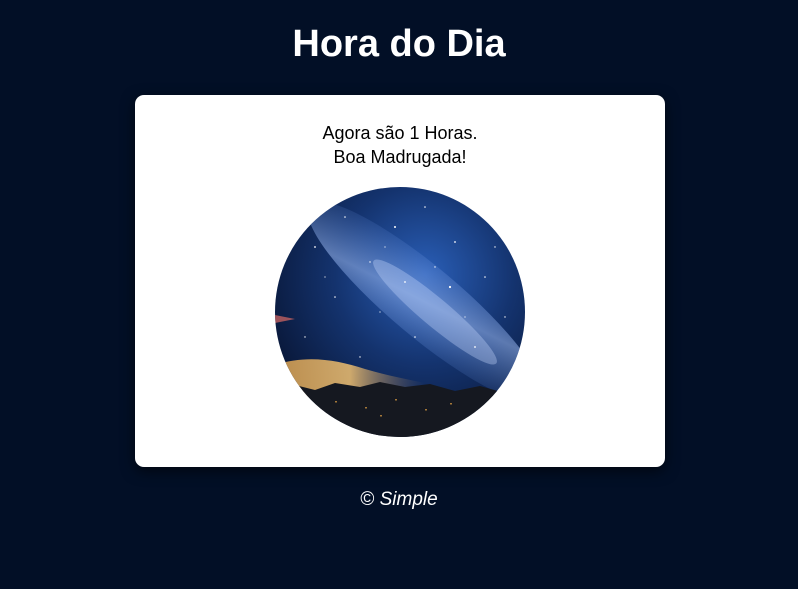 The height and width of the screenshot is (589, 798). I want to click on greeting-message: Boa Madrugada!, so click(400, 157).